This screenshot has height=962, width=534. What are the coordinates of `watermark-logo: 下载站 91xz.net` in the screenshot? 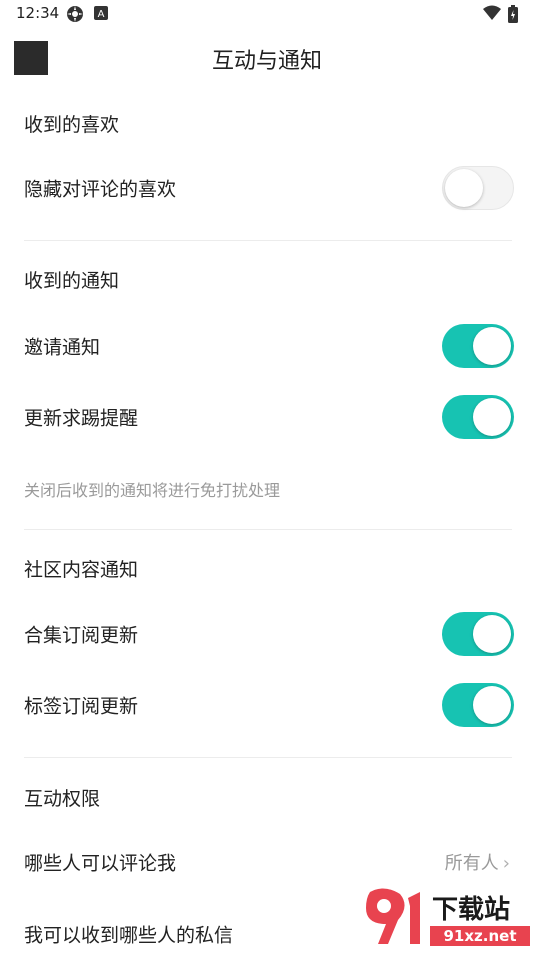 It's located at (447, 917).